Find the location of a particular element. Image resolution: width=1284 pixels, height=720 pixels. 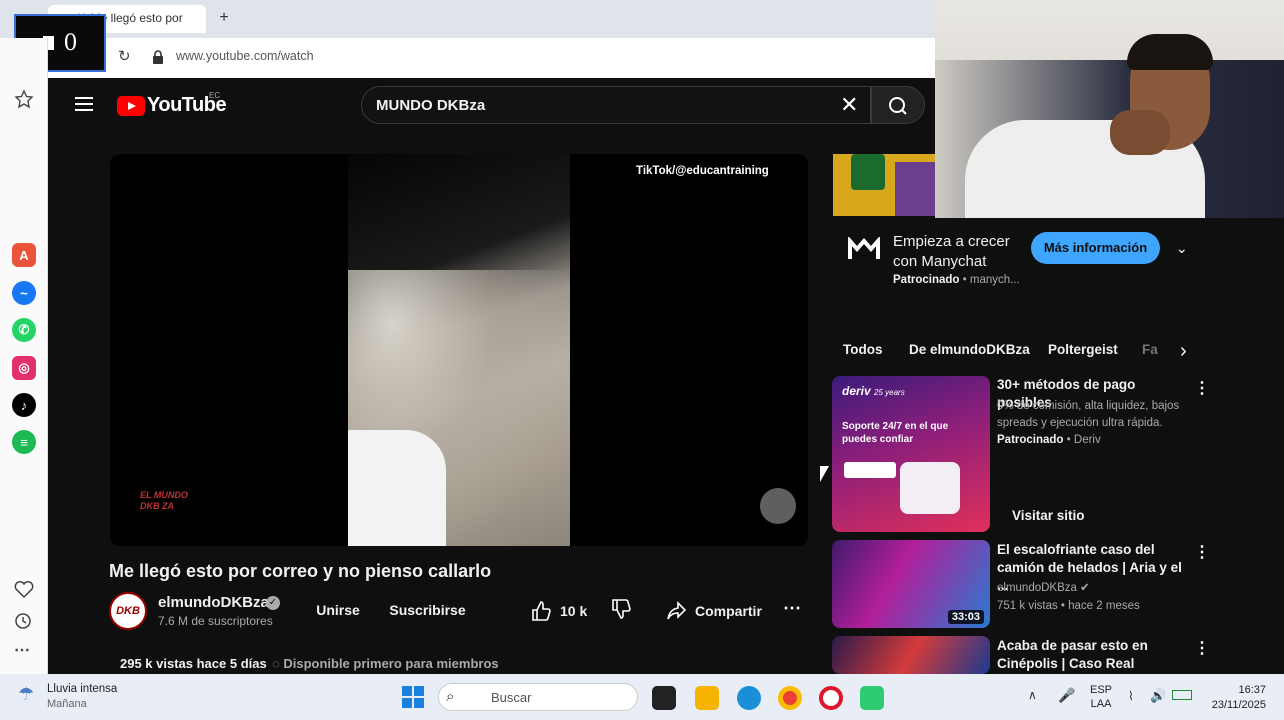

page-scrollbar is located at coordinates (1277, 446).